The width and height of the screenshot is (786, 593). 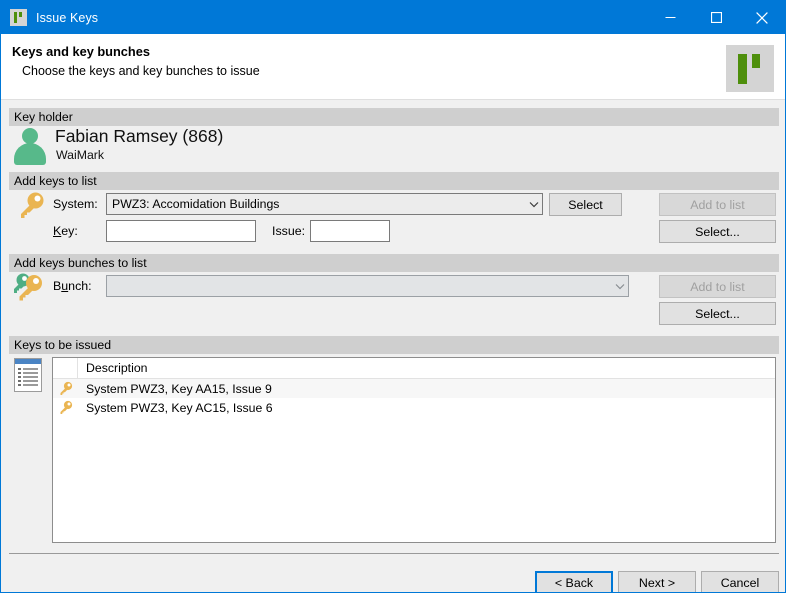 What do you see at coordinates (657, 581) in the screenshot?
I see `next-button: Next >` at bounding box center [657, 581].